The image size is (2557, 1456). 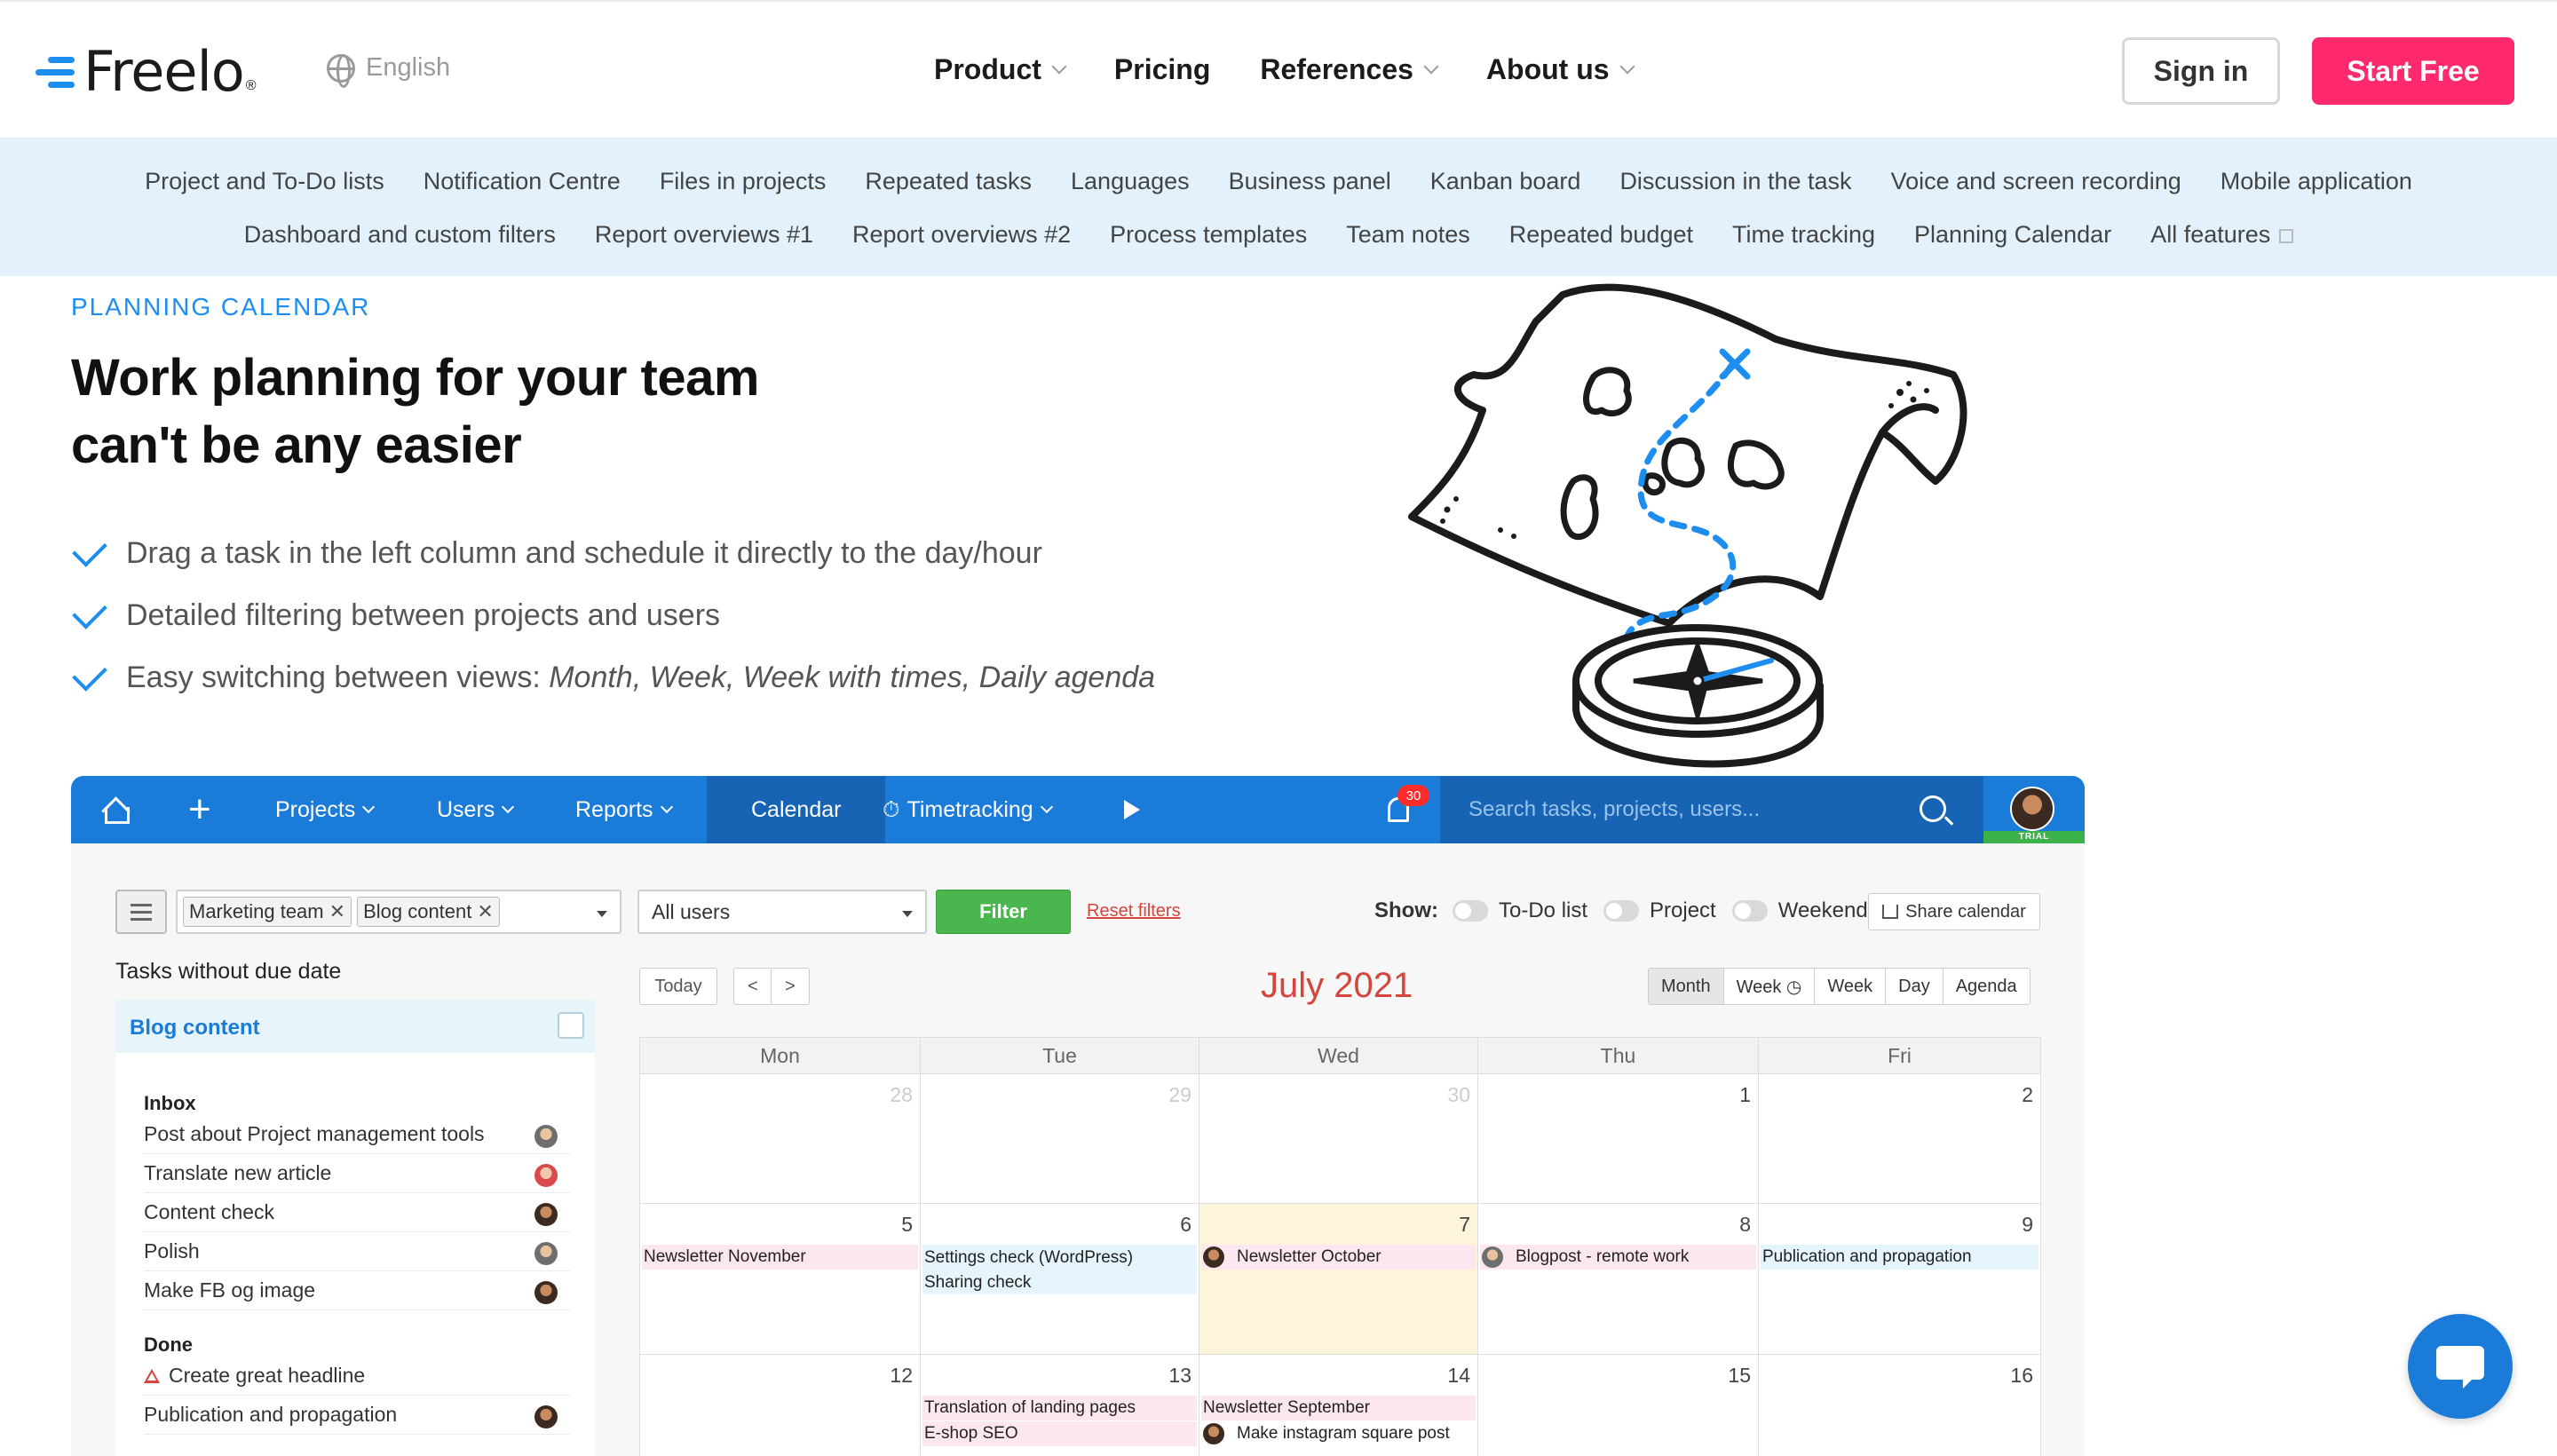 I want to click on feature-link: Planning Calendar, so click(x=2012, y=235).